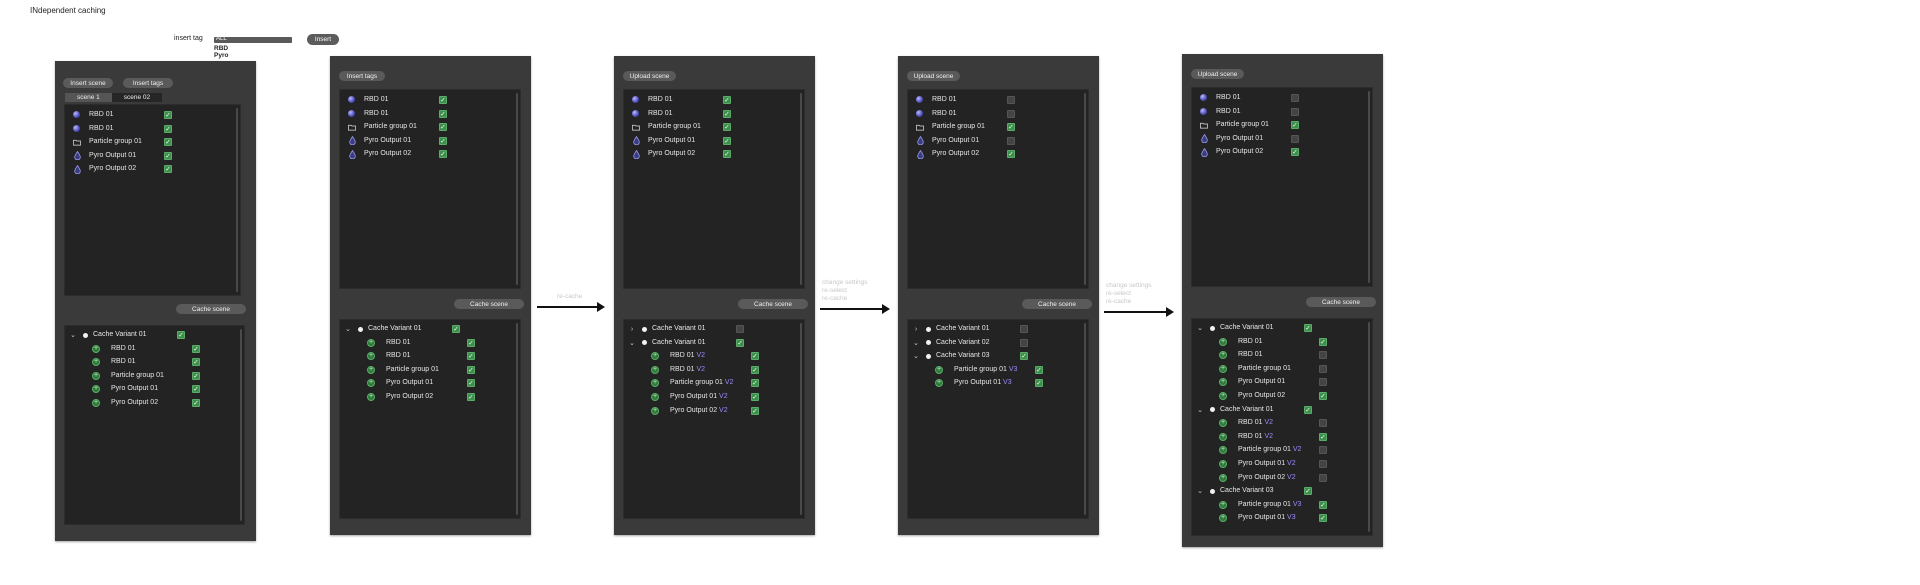 Image resolution: width=1920 pixels, height=585 pixels. Describe the element at coordinates (137, 97) in the screenshot. I see `tab-scene-02: scene 02` at that location.